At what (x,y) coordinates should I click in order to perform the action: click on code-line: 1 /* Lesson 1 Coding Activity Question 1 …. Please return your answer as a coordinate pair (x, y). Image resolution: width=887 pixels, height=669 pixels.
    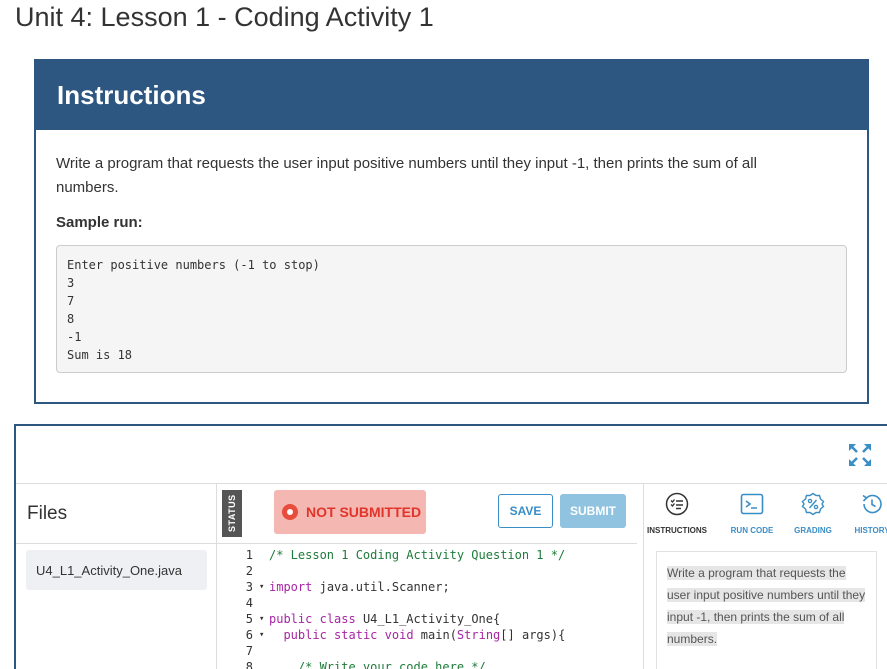
    Looking at the image, I should click on (437, 555).